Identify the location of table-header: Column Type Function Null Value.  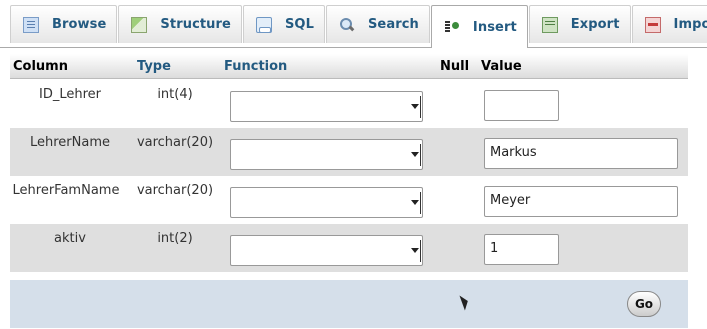
(349, 66).